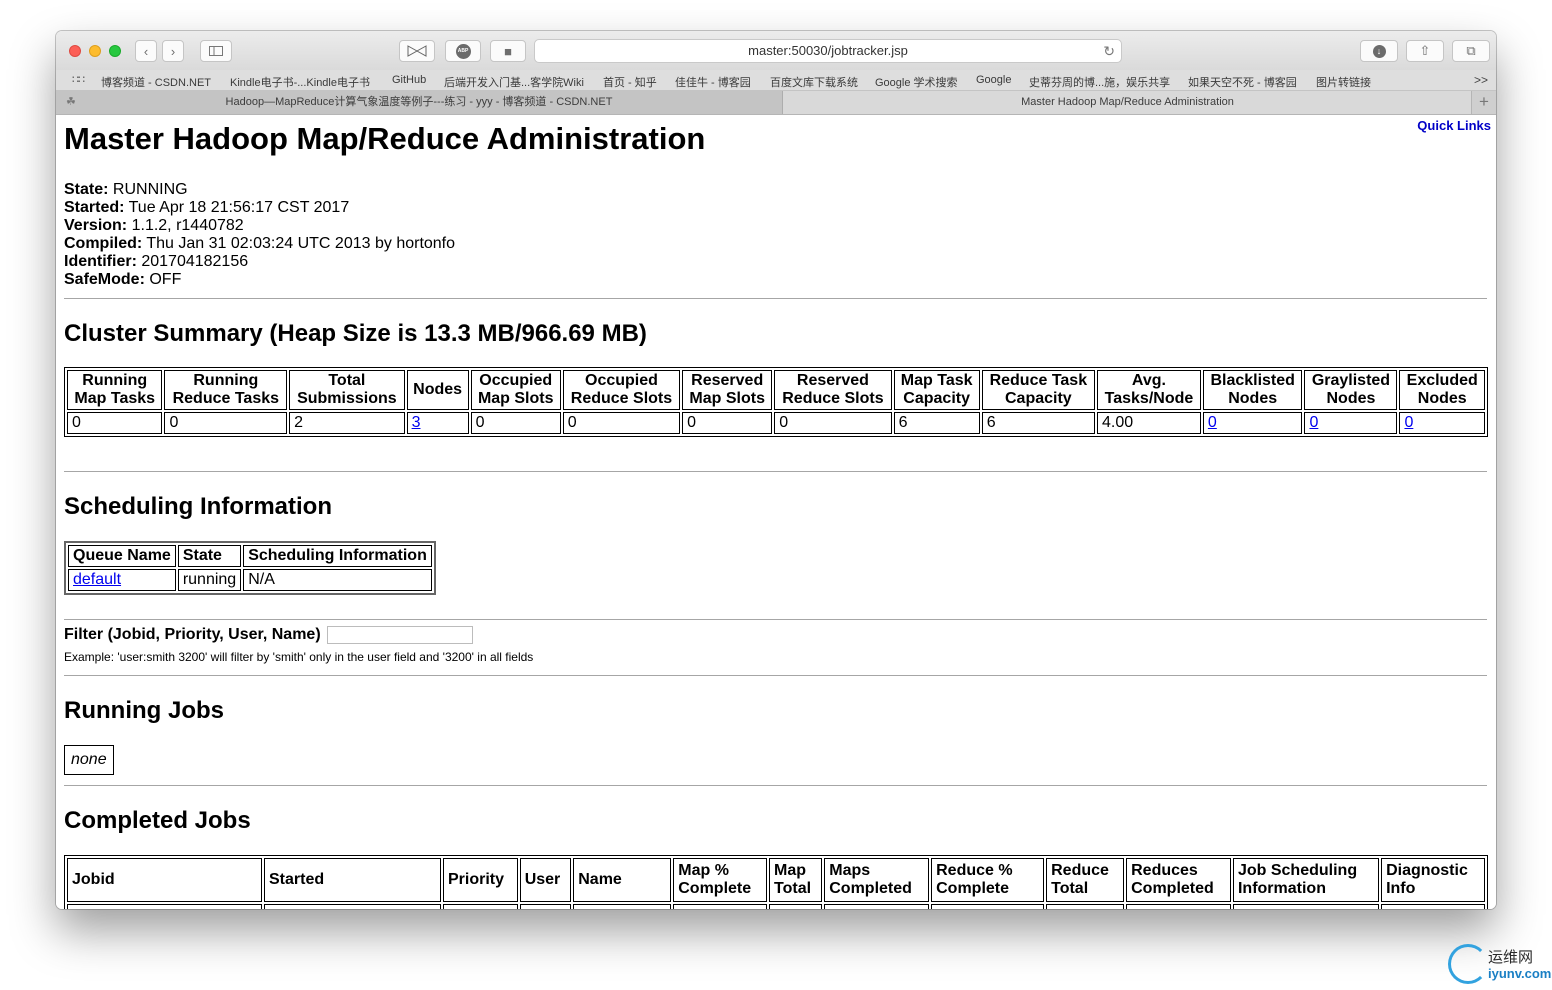  I want to click on close-window-button, so click(75, 51).